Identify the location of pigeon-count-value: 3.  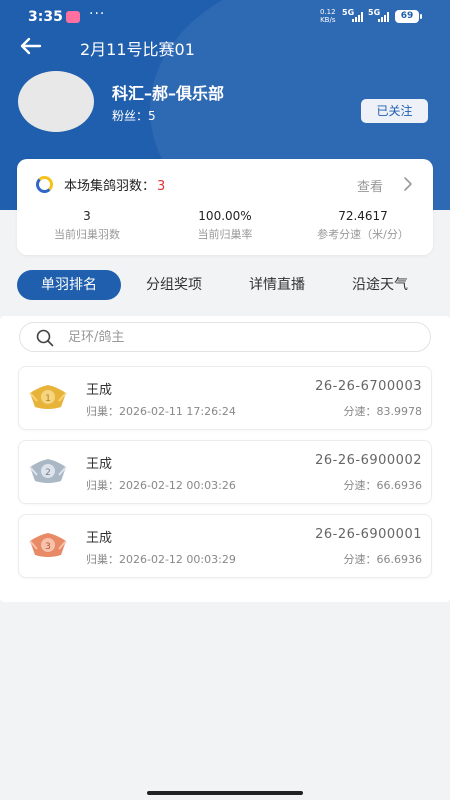
(161, 186).